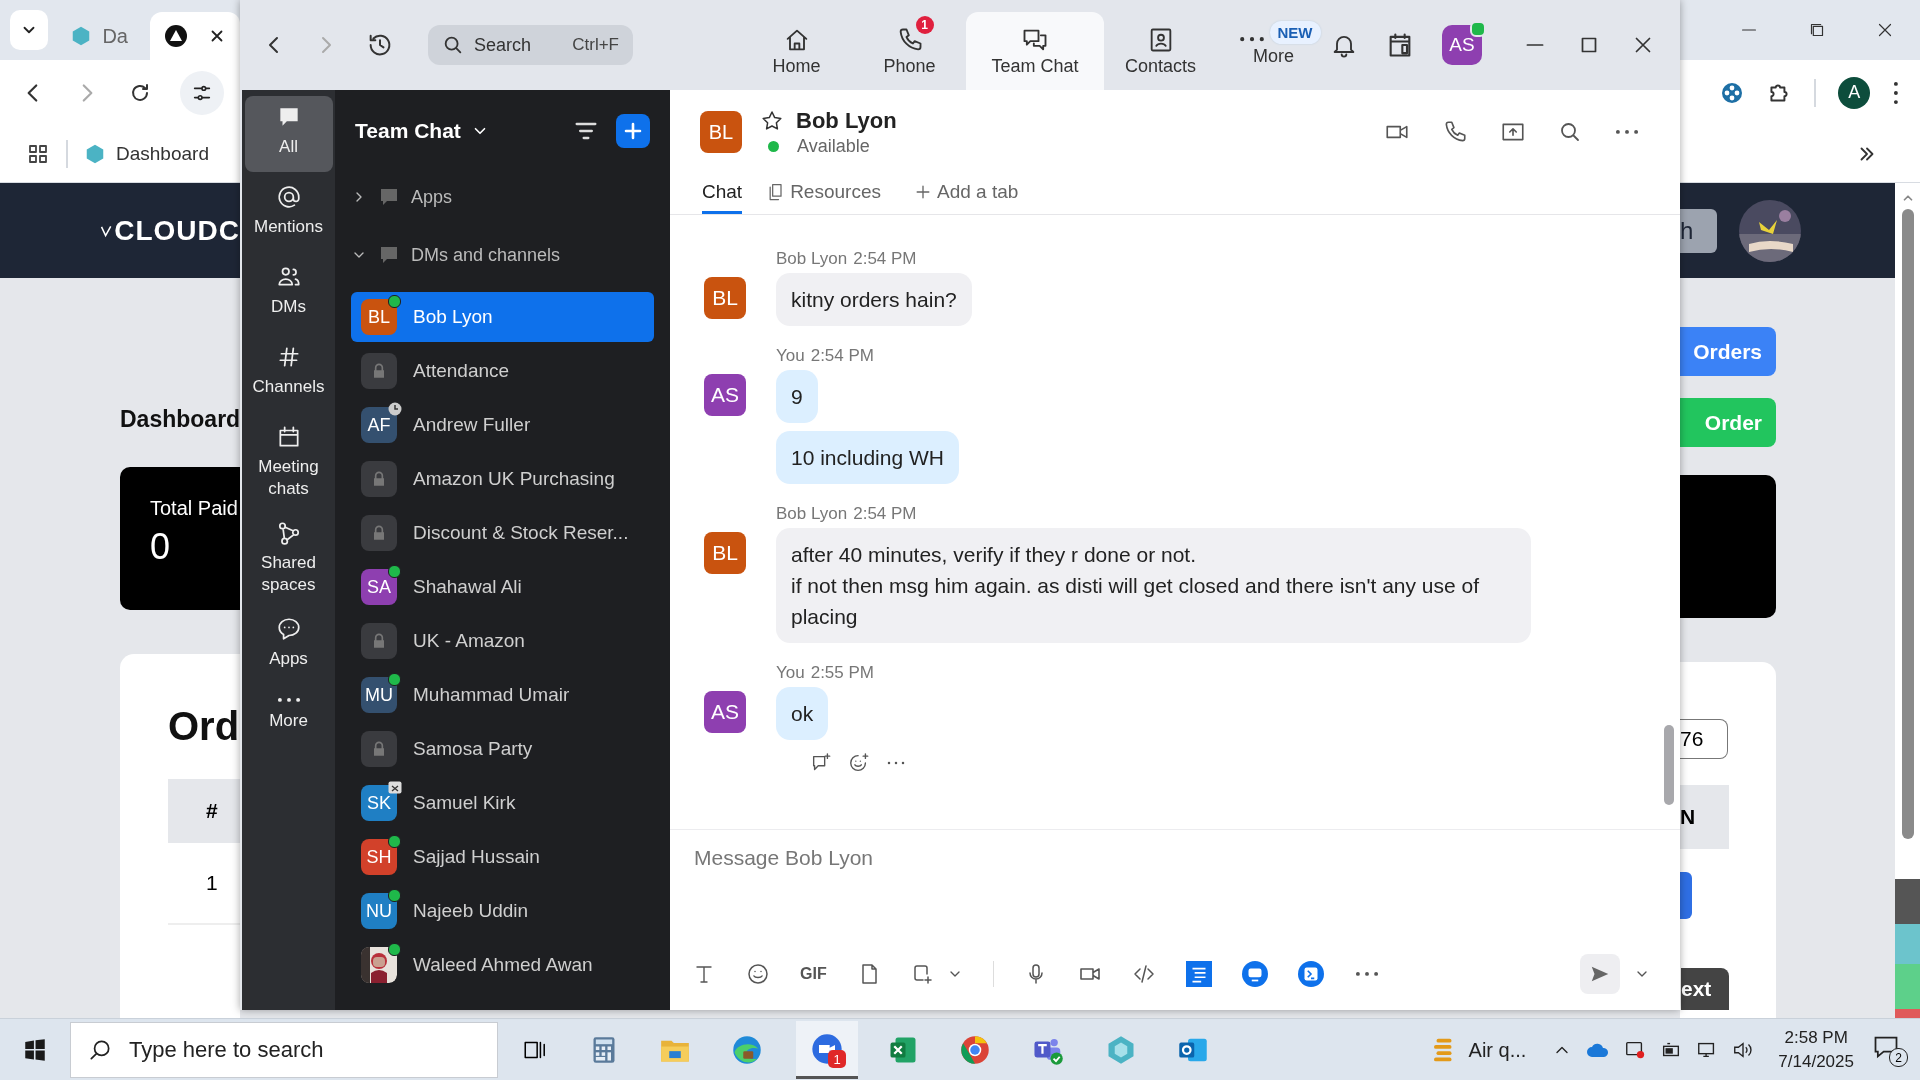 Image resolution: width=1920 pixels, height=1080 pixels. What do you see at coordinates (288, 646) in the screenshot?
I see `rail-item: Apps` at bounding box center [288, 646].